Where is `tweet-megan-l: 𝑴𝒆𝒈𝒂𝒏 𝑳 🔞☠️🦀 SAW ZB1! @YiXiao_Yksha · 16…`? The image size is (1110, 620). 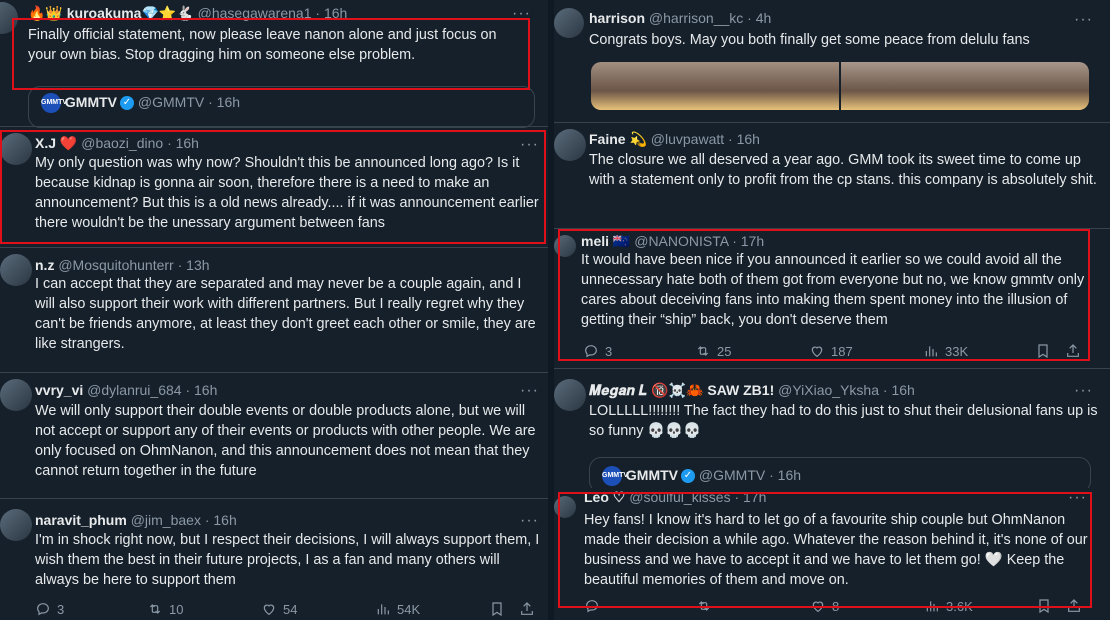 tweet-megan-l: 𝑴𝒆𝒈𝒂𝒏 𝑳 🔞☠️🦀 SAW ZB1! @YiXiao_Yksha · 16… is located at coordinates (832, 431).